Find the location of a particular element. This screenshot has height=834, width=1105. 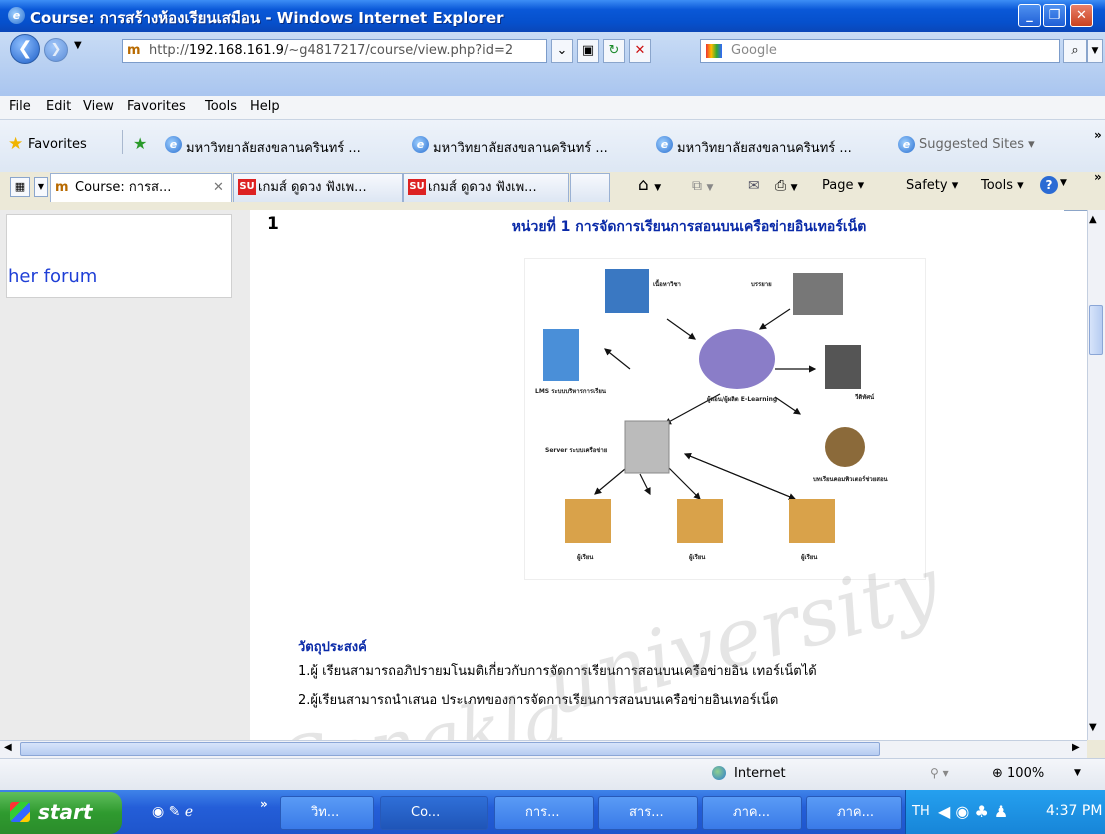

menu-help: Help is located at coordinates (265, 106).